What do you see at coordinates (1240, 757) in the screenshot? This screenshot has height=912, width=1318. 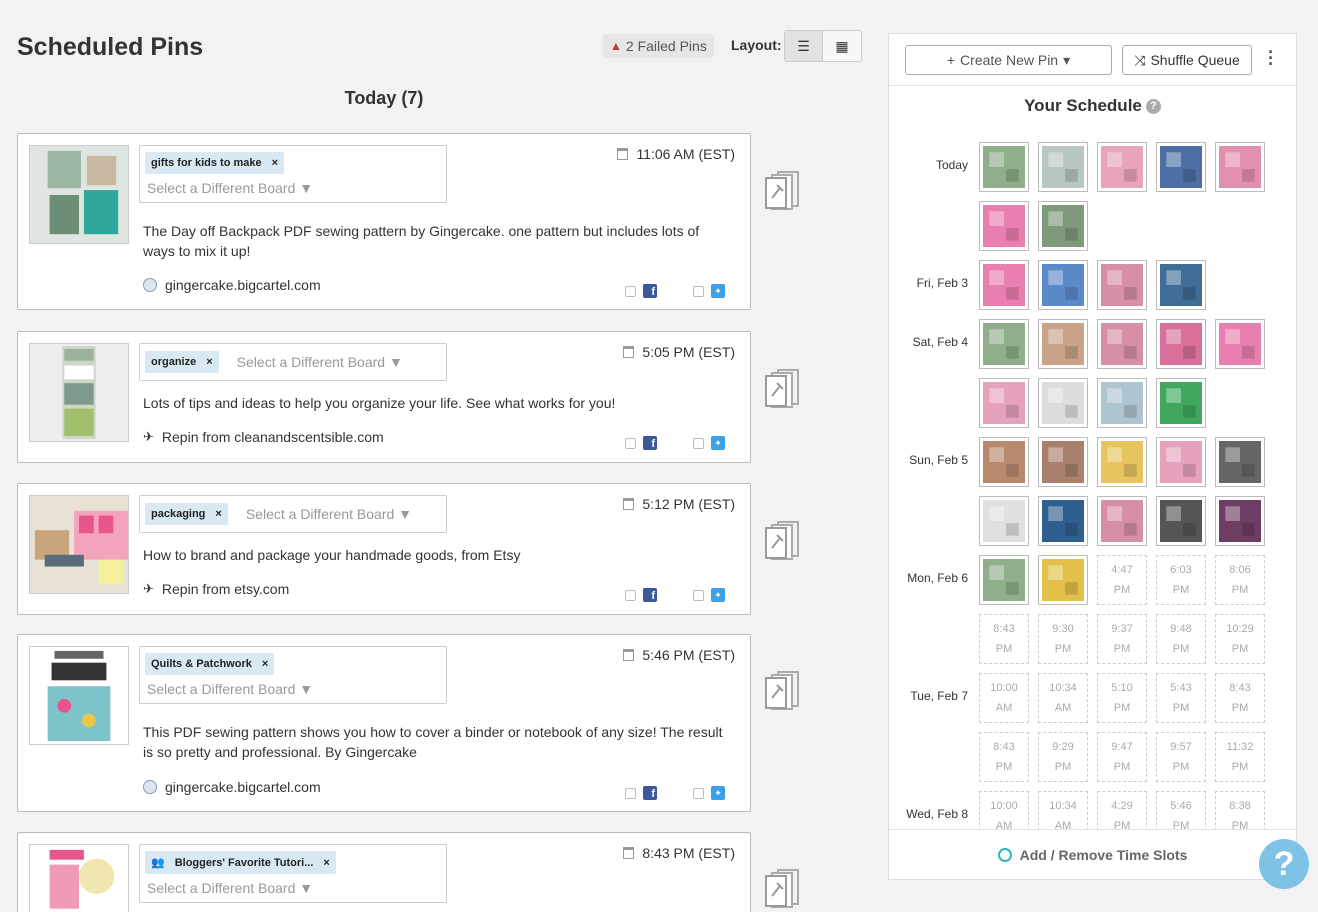 I see `empty-time-slot: 11:32 PM` at bounding box center [1240, 757].